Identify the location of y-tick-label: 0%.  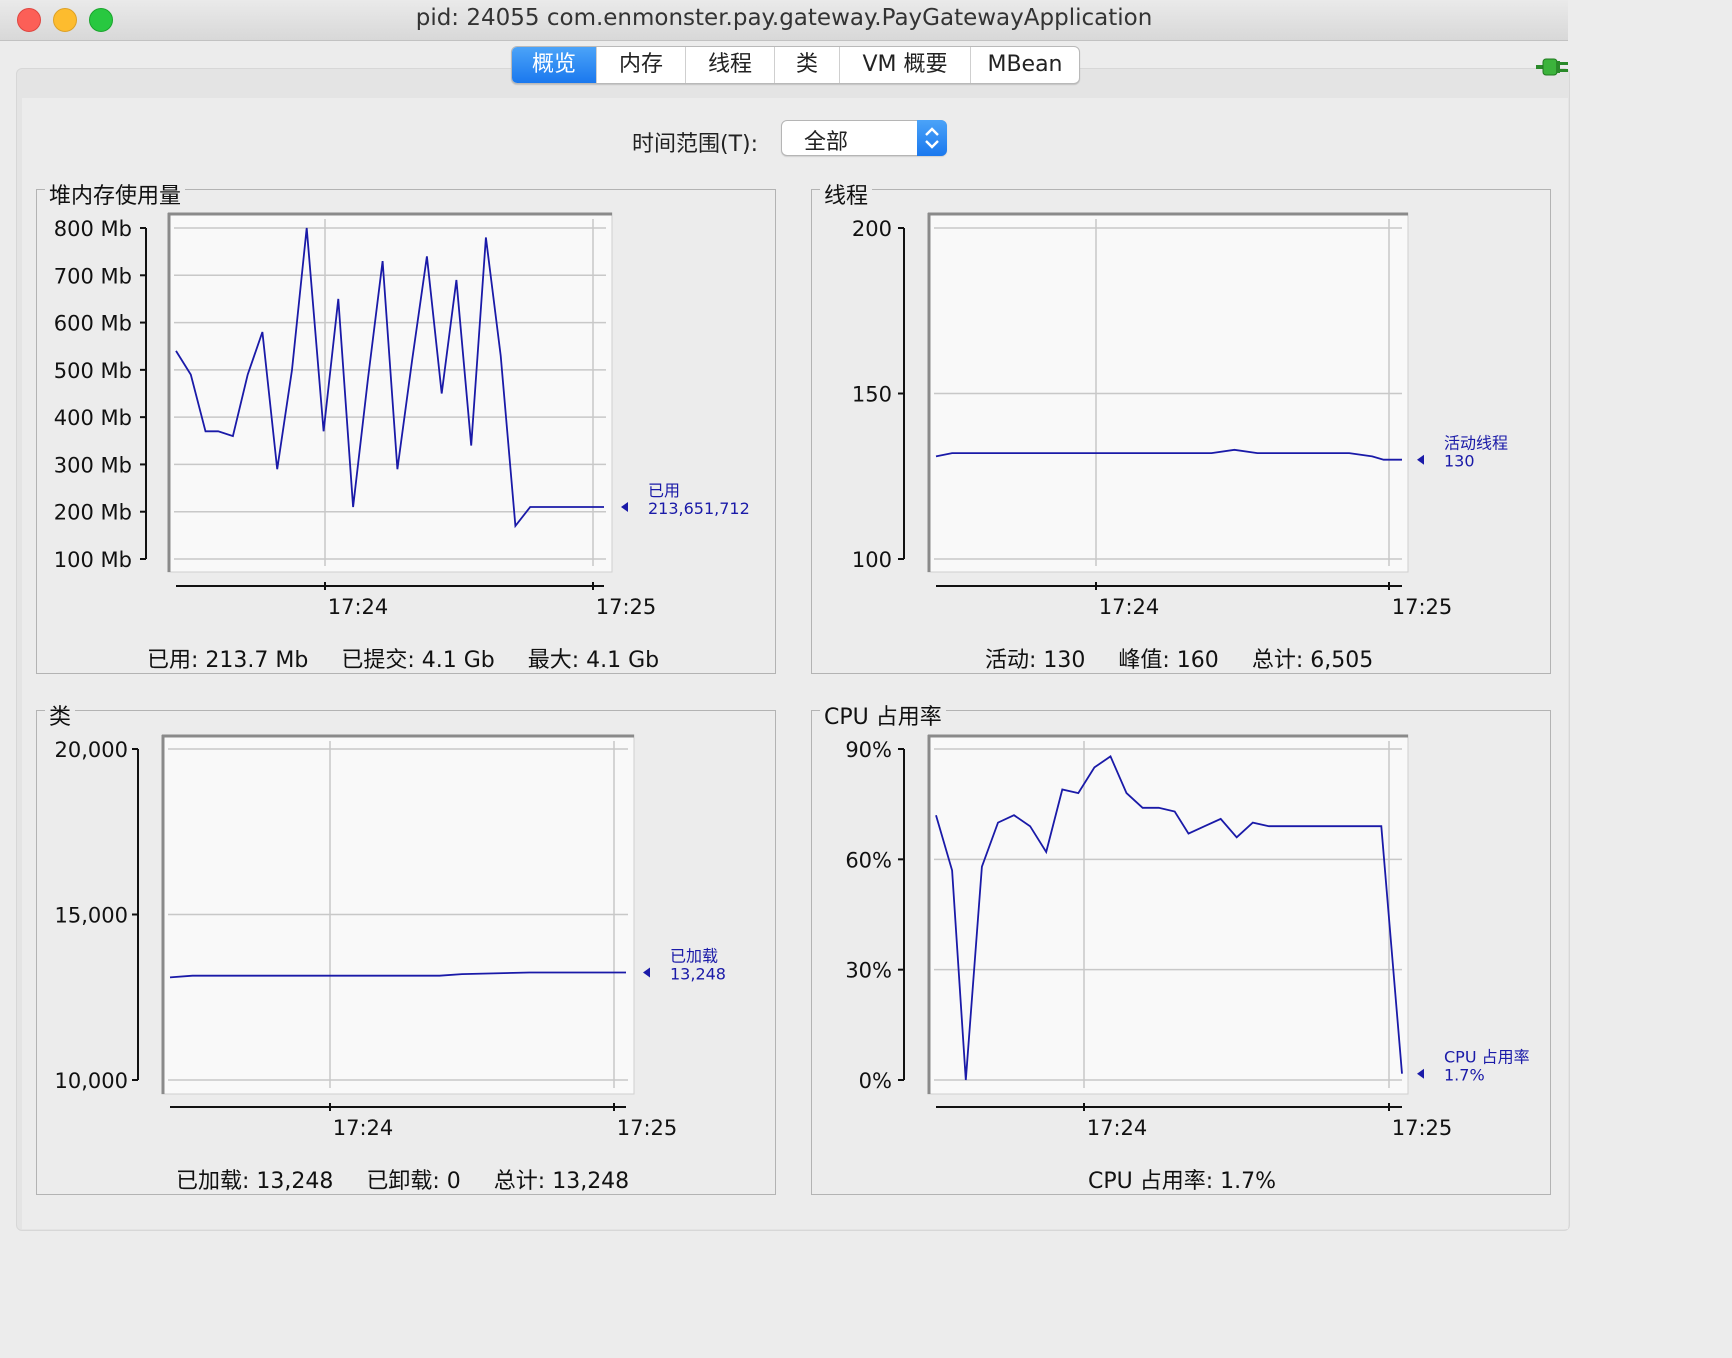
(875, 1081).